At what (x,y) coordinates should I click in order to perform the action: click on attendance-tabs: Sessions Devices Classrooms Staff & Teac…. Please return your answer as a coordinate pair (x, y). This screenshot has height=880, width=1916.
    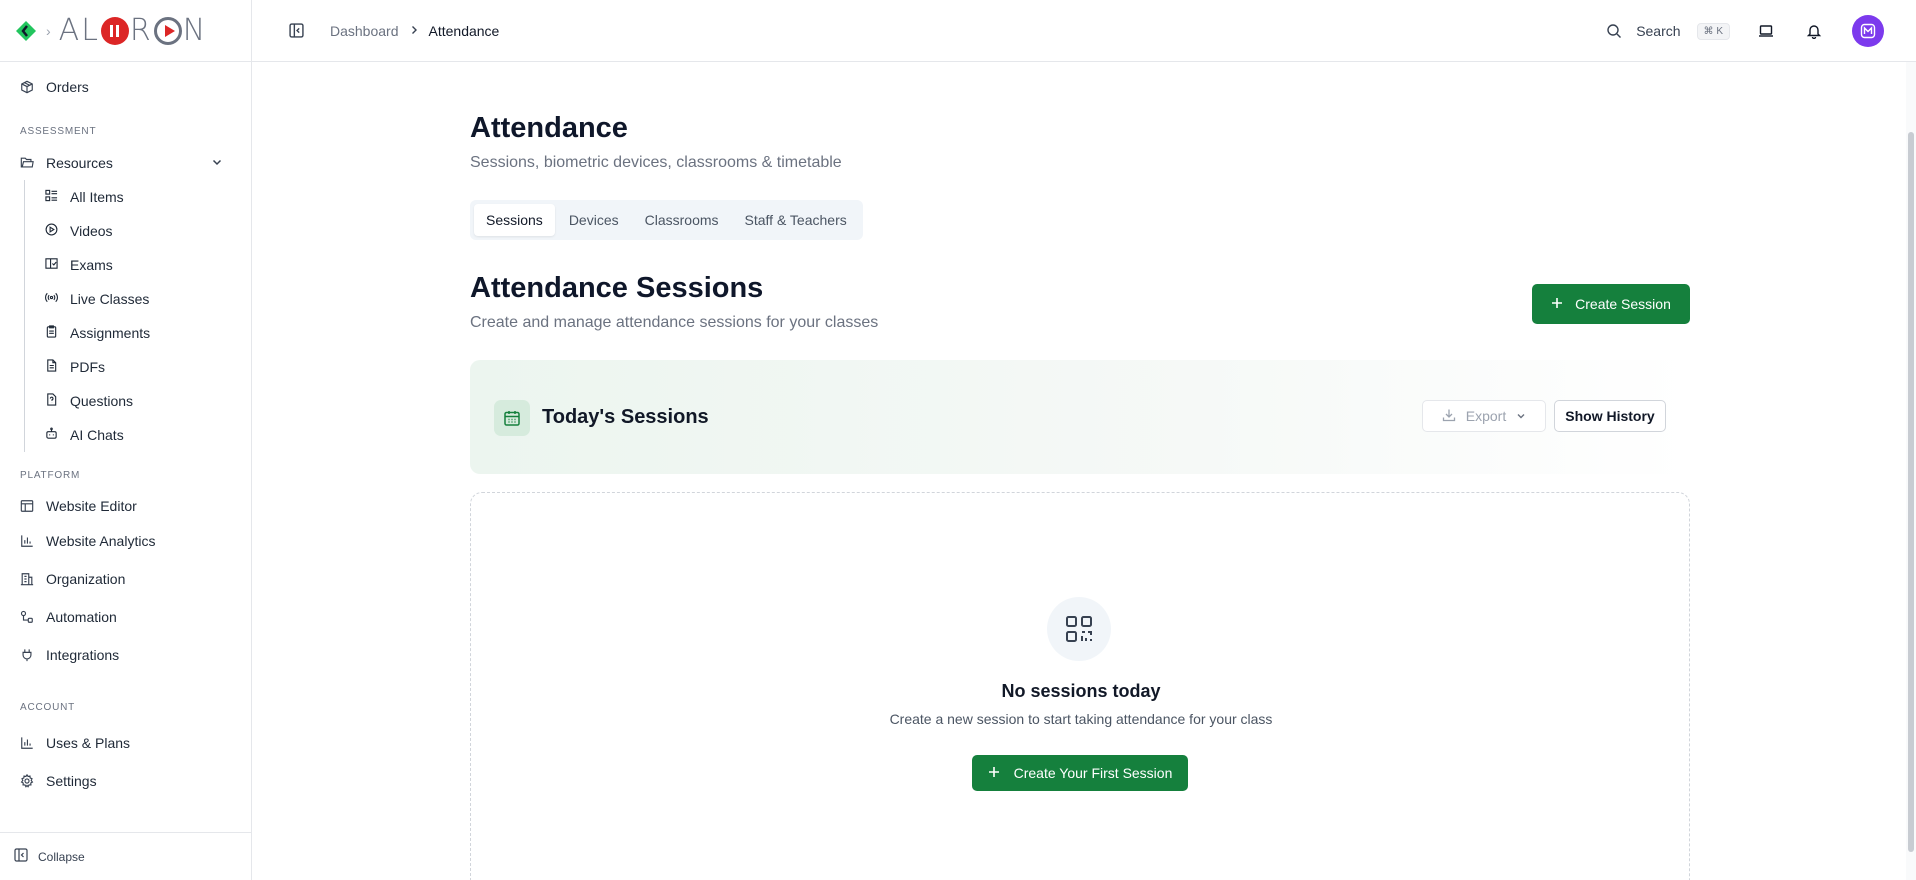
    Looking at the image, I should click on (666, 220).